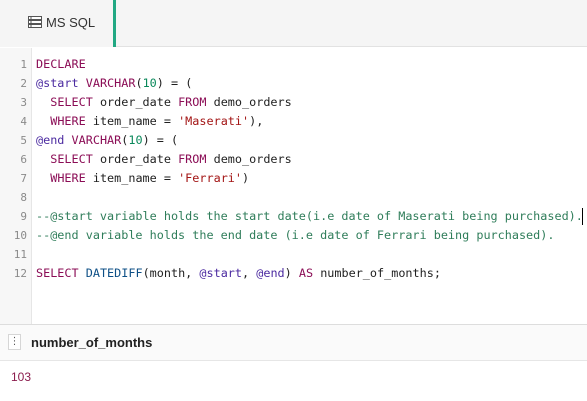  I want to click on code-line: 3 SELECT order_date FROM demo_orders, so click(293, 102).